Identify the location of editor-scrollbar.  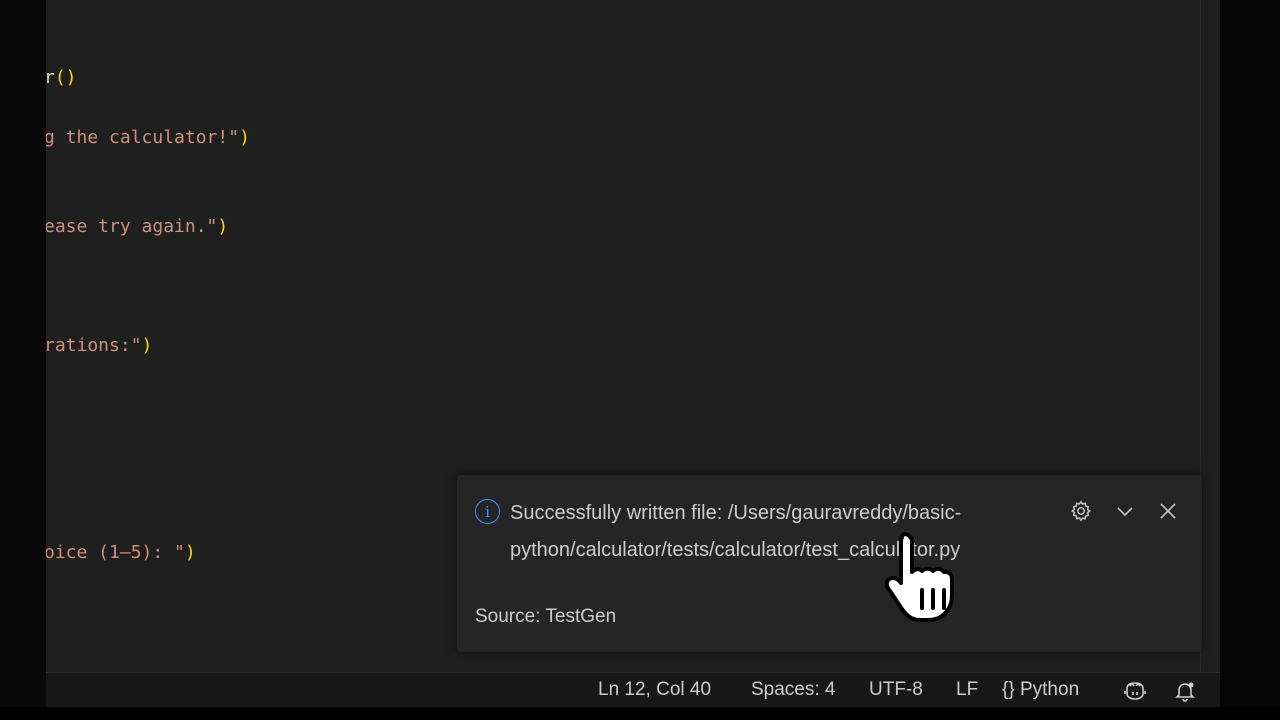
(1210, 336).